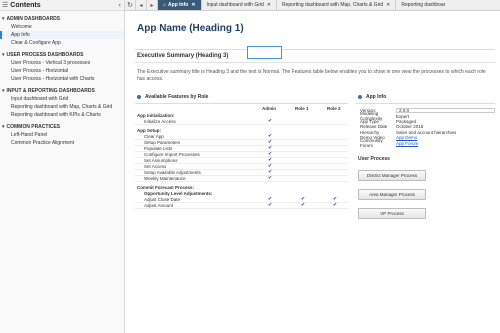 This screenshot has height=333, width=500. I want to click on tab-app-info: ⌂ App Info ✕, so click(180, 5).